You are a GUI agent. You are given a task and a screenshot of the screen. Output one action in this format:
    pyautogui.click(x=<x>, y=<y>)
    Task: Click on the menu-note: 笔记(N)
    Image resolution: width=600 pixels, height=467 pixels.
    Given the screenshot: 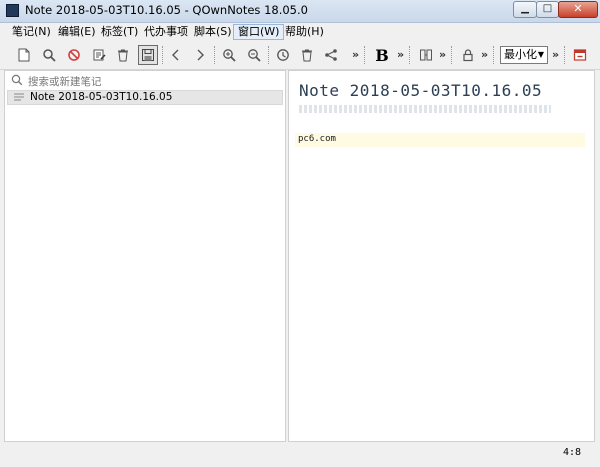 What is the action you would take?
    pyautogui.click(x=31, y=32)
    